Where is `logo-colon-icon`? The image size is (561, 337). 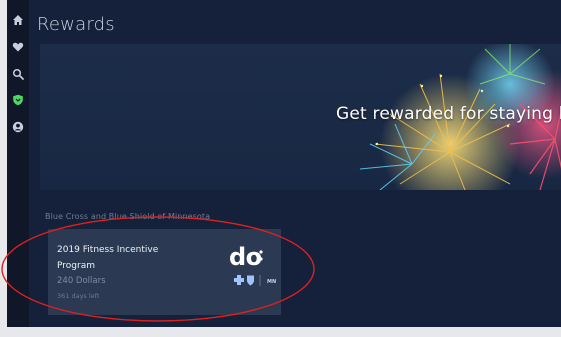 logo-colon-icon is located at coordinates (261, 255).